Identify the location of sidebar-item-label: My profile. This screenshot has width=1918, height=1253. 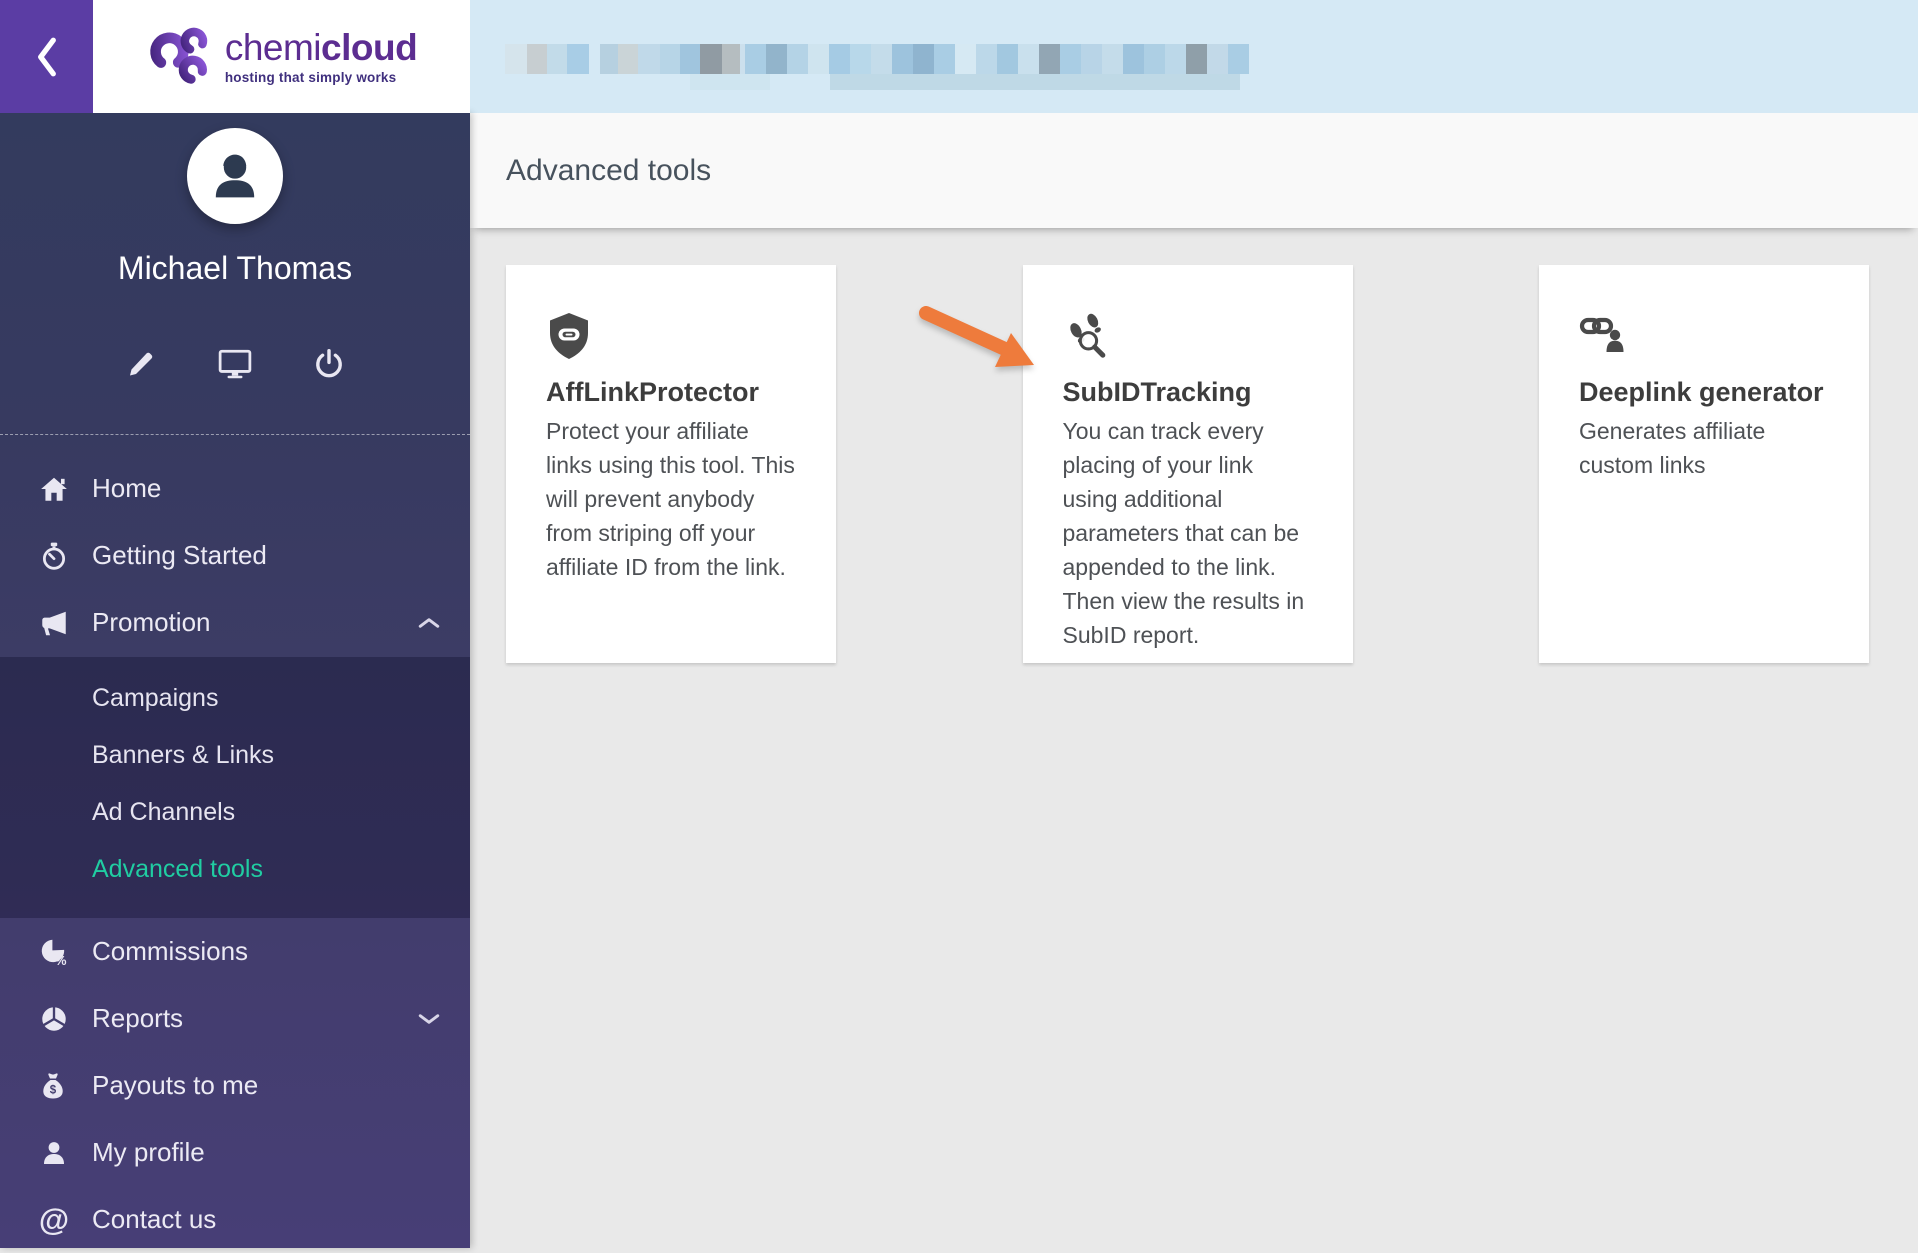
(148, 1152).